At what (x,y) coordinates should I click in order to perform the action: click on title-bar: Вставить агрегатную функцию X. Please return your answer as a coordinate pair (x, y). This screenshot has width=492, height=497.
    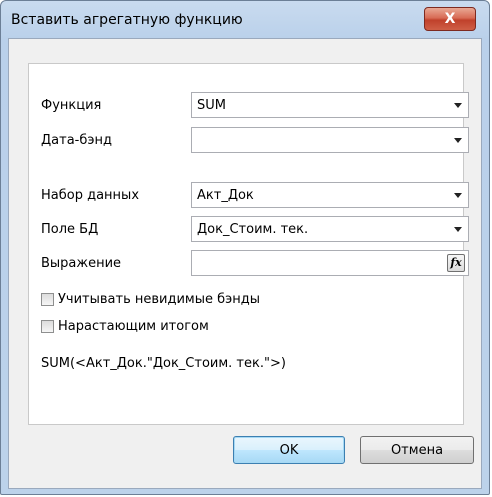
    Looking at the image, I should click on (245, 19).